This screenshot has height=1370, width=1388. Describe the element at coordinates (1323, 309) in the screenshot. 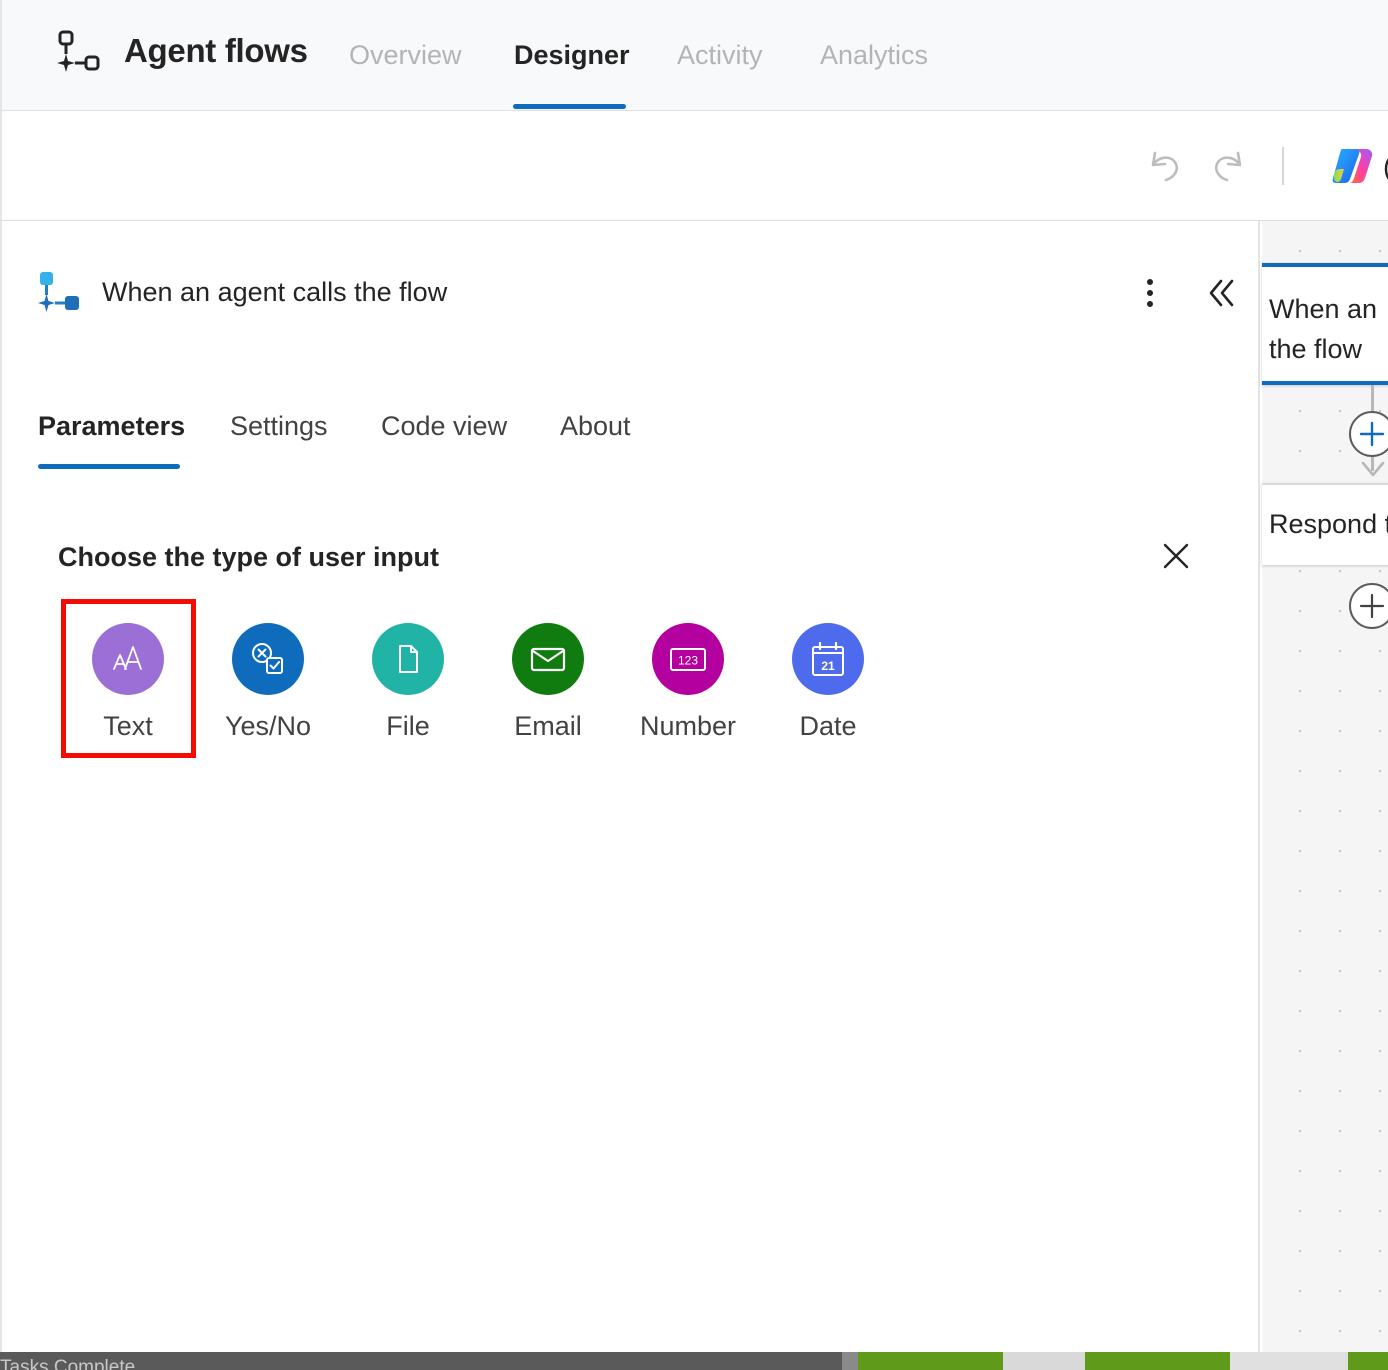

I see `trigger-node-title-line: When an` at that location.